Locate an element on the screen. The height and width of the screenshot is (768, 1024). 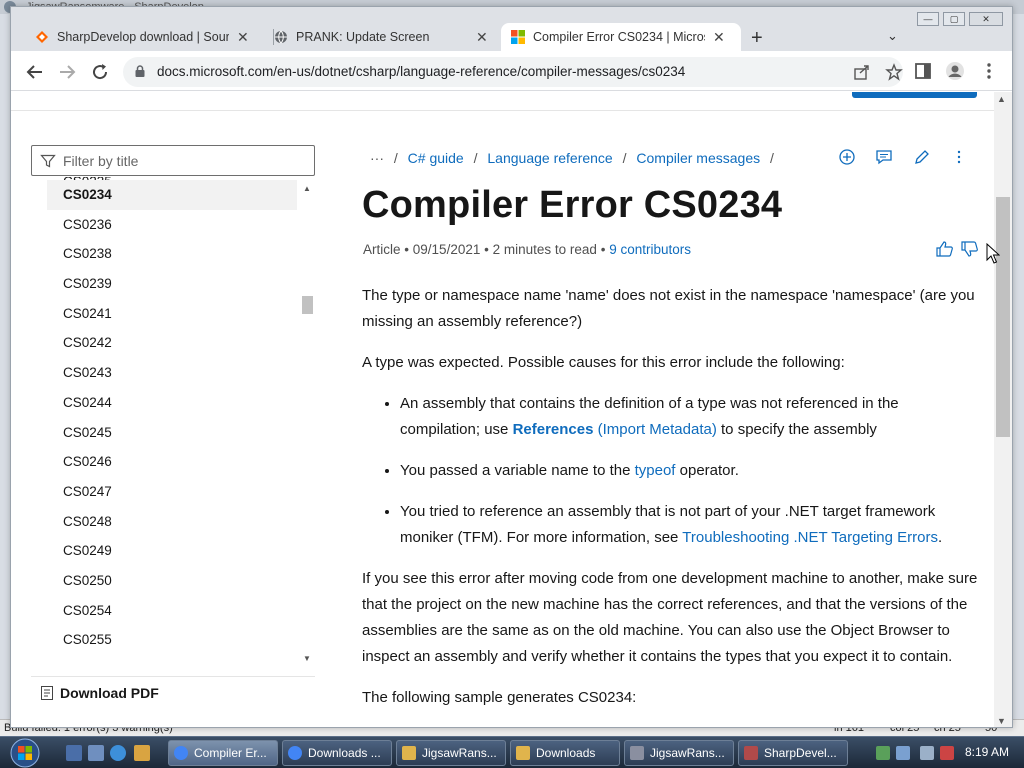
breadcrumb-more-button: ··· is located at coordinates (377, 158).